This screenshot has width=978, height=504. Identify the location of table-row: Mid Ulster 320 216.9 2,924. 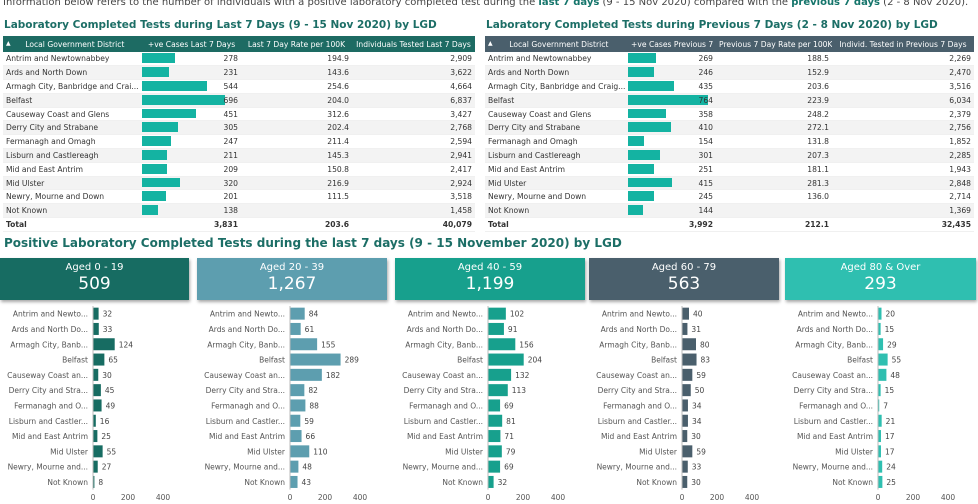
(239, 183).